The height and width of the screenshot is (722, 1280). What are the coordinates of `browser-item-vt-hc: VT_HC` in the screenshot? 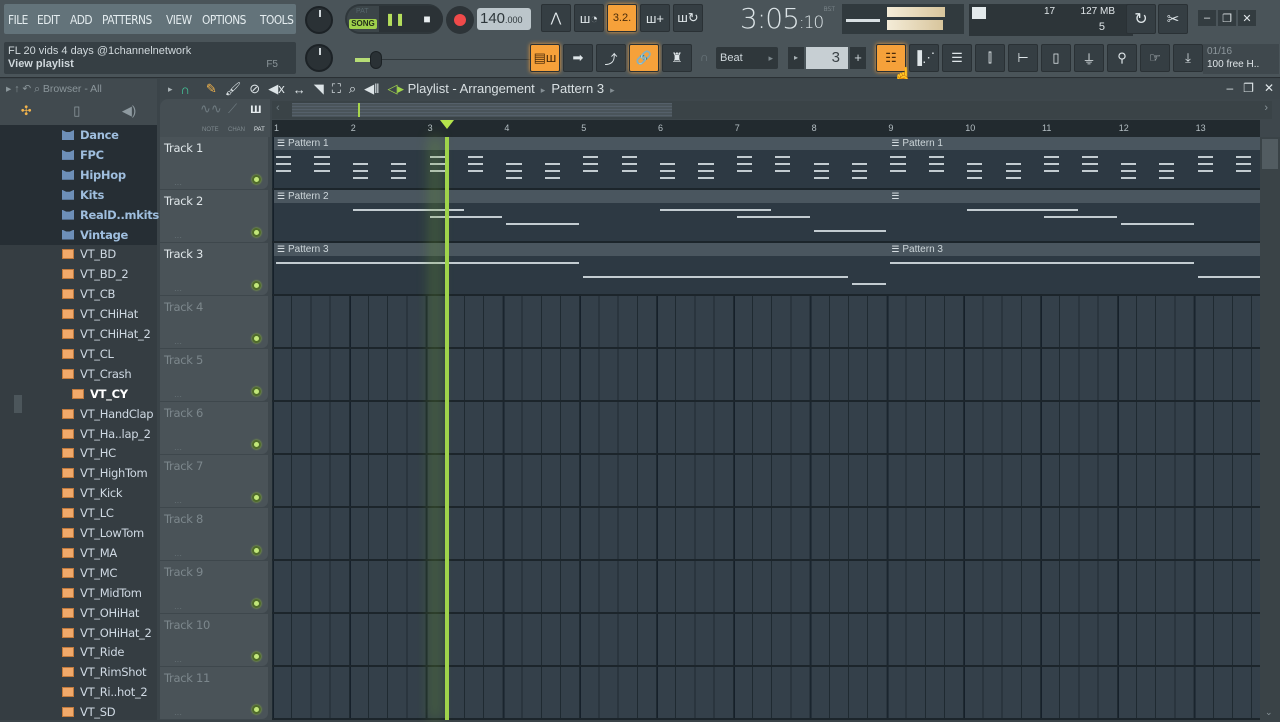 It's located at (78, 453).